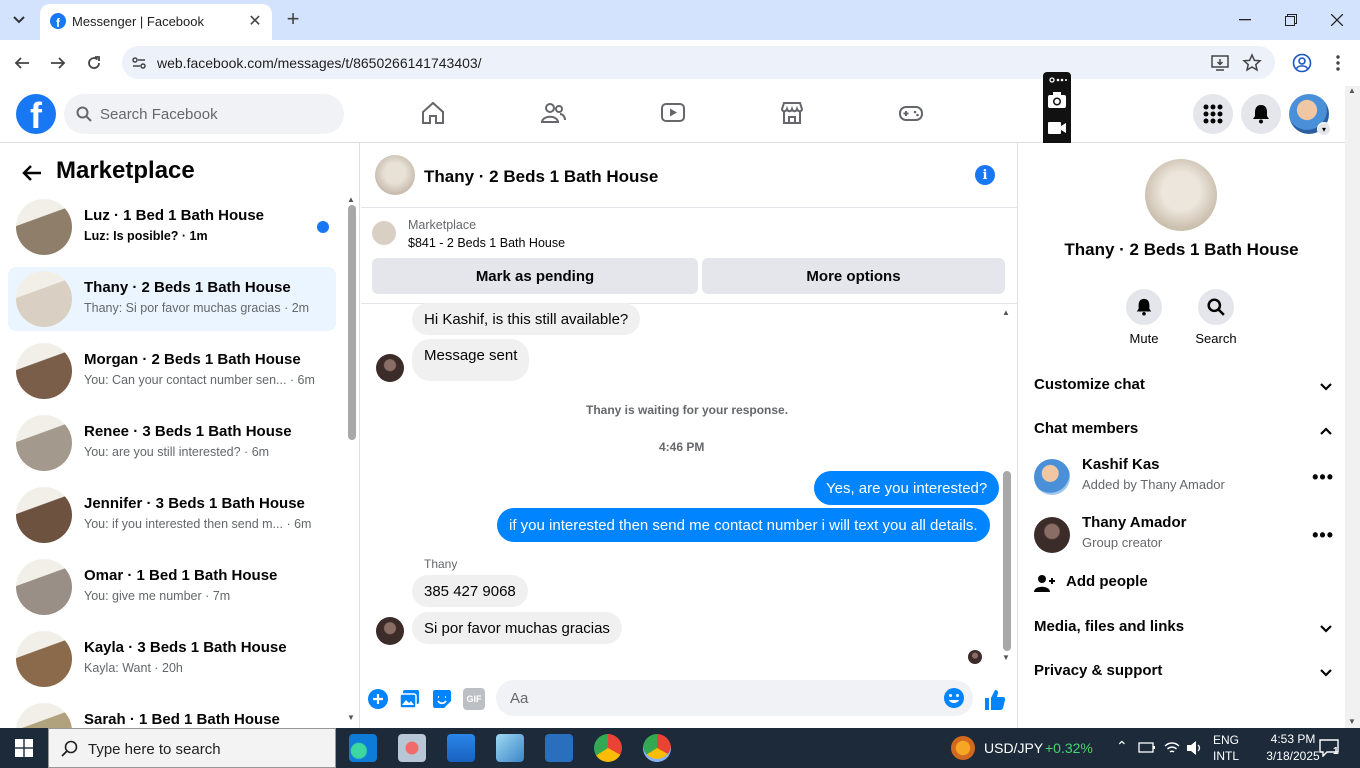  Describe the element at coordinates (1352, 407) in the screenshot. I see `page-scrollbar: ▲ ▼` at that location.